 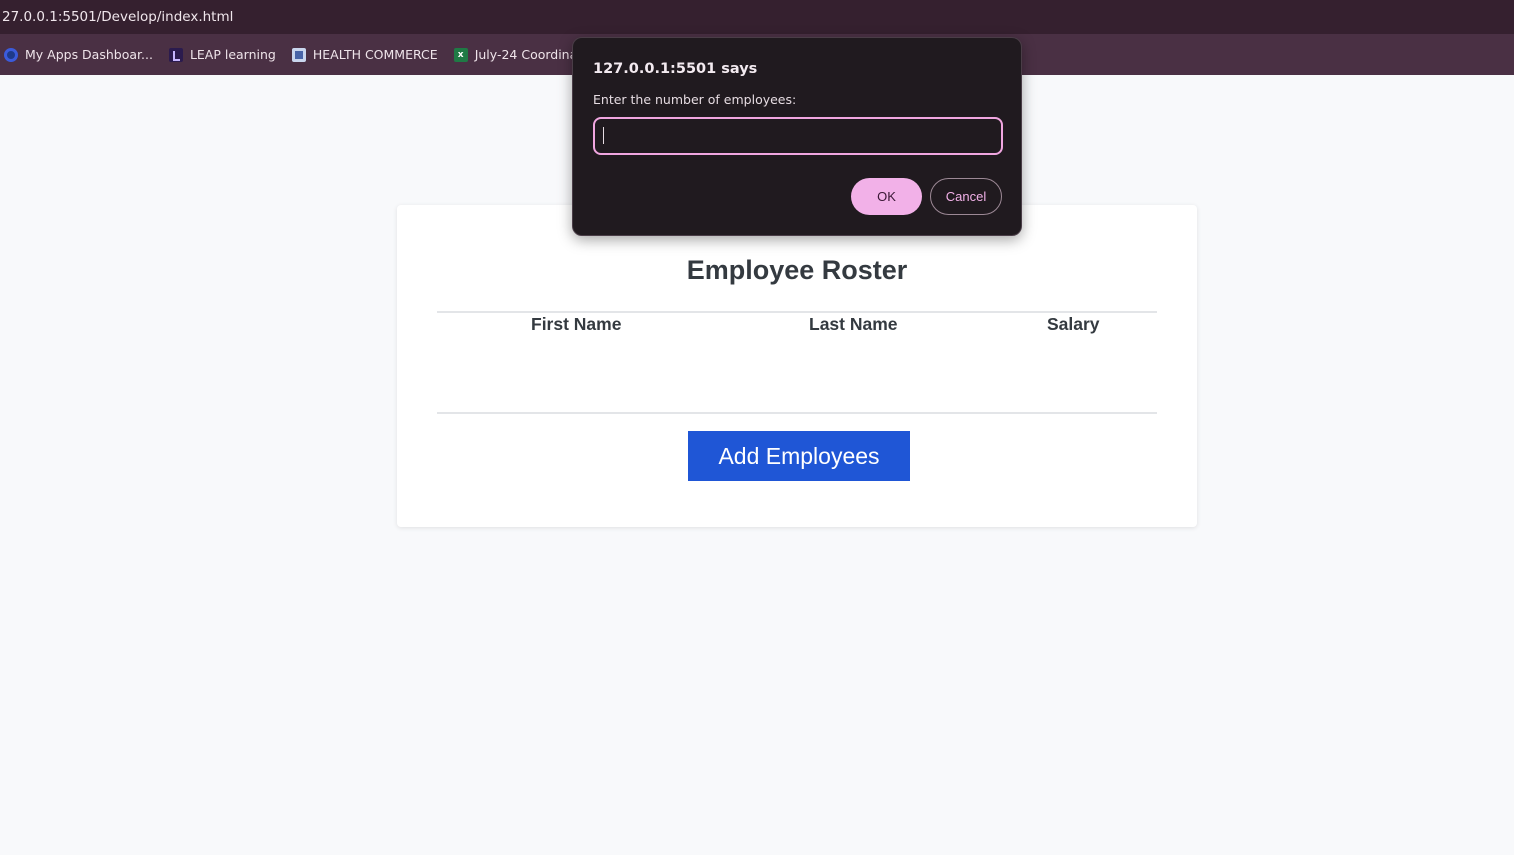 I want to click on bookmark-health-commerce: HEALTH COMMERCE, so click(x=364, y=55).